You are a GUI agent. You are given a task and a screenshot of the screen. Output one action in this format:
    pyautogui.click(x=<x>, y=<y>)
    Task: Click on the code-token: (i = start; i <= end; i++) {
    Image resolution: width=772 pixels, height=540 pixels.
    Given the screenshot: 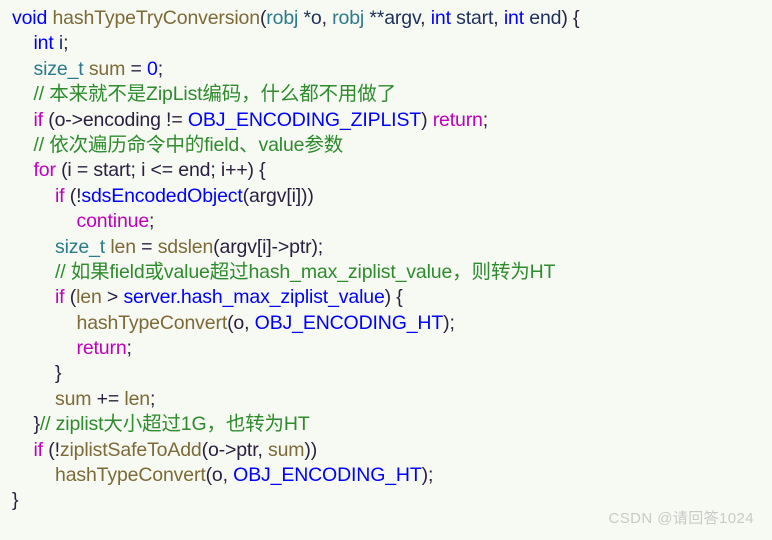 What is the action you would take?
    pyautogui.click(x=160, y=170)
    